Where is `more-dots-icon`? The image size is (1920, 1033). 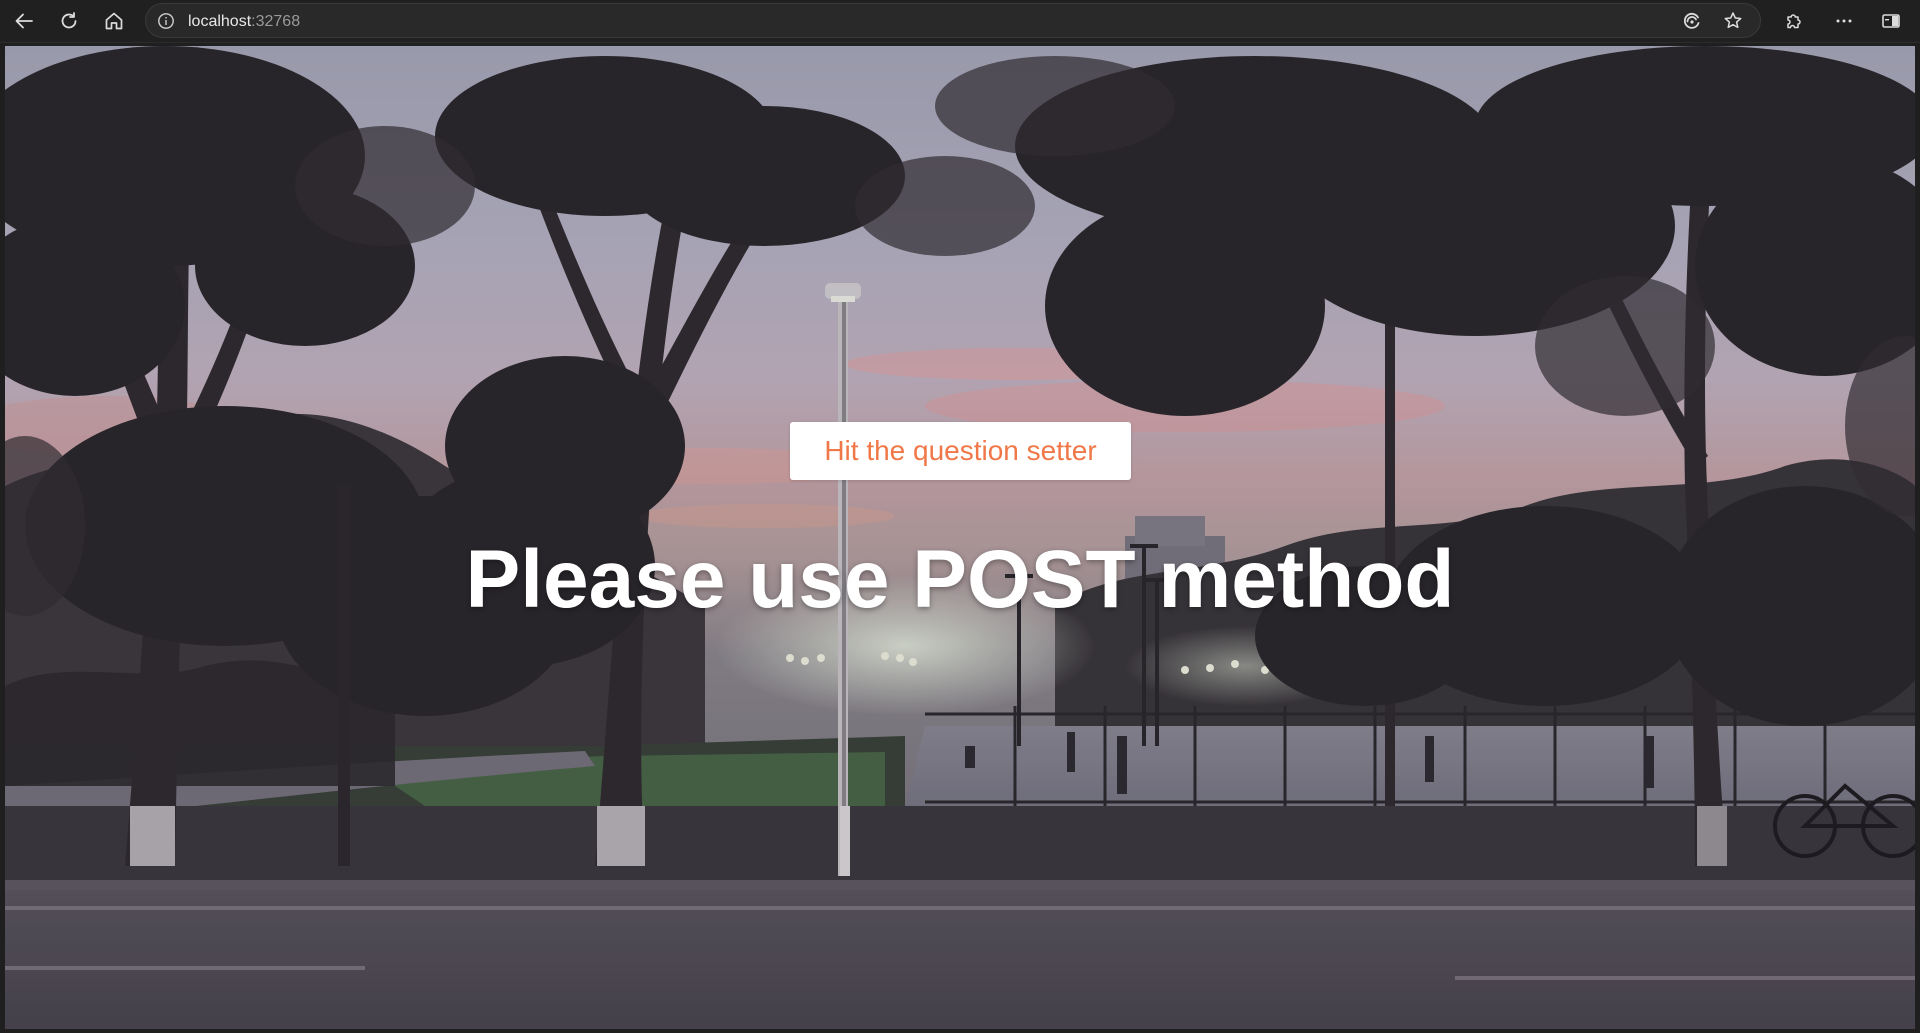
more-dots-icon is located at coordinates (1844, 21).